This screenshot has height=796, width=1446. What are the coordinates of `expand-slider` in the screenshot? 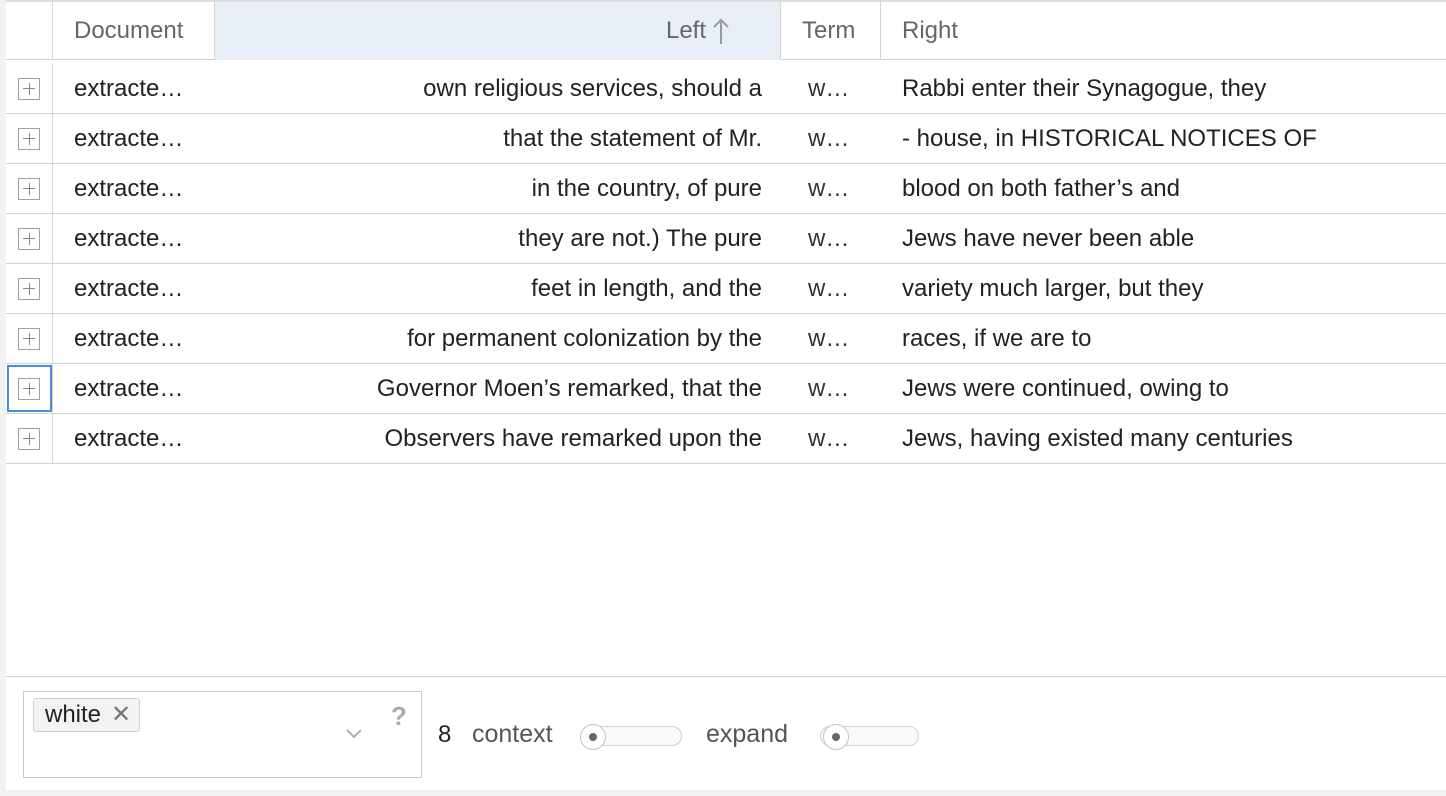 It's located at (869, 737).